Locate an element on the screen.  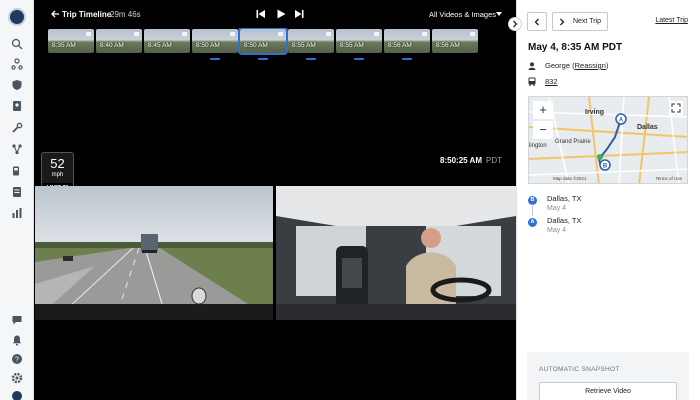
gear-icon is located at coordinates (17, 378).